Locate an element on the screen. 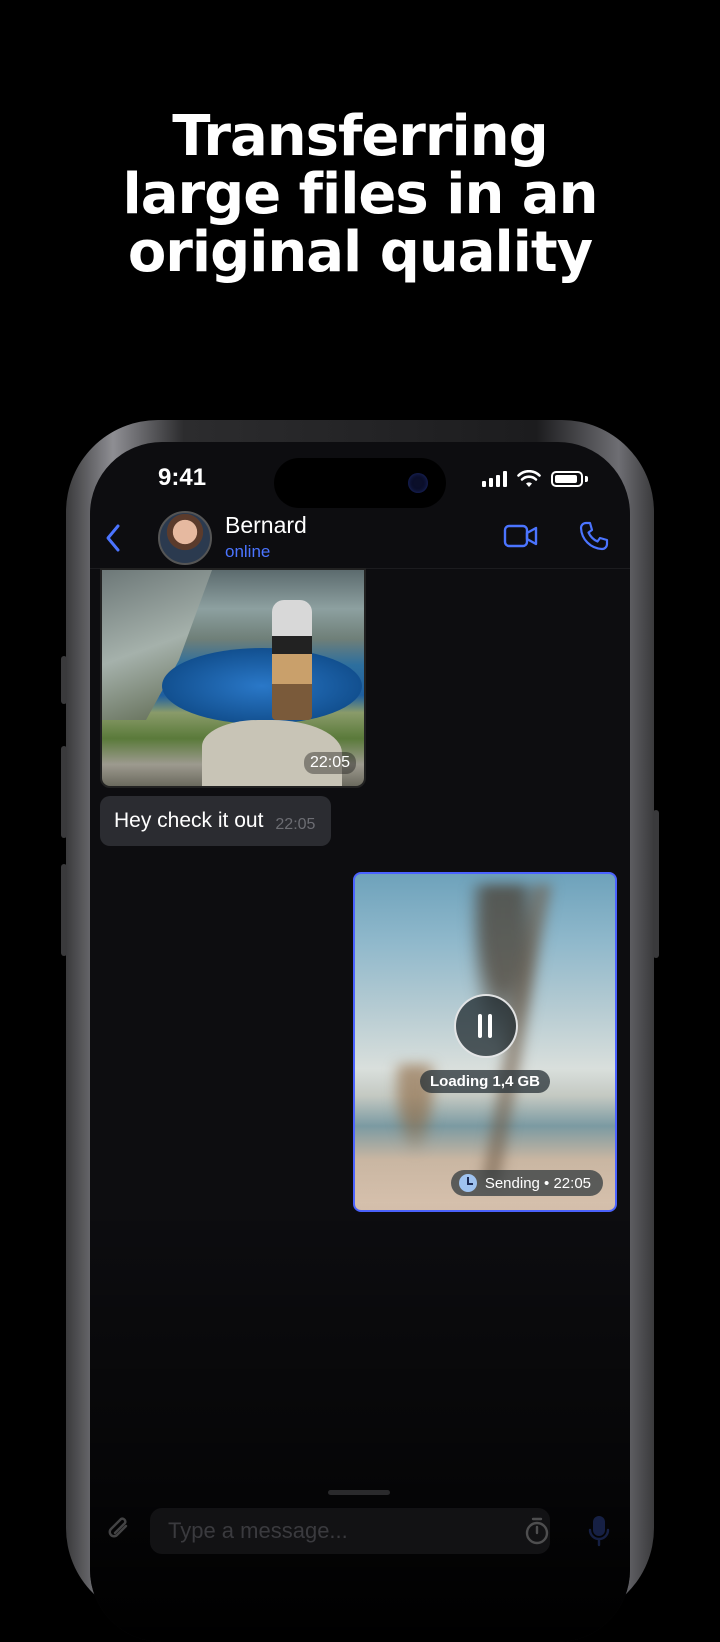 The width and height of the screenshot is (720, 1642). pause-icon is located at coordinates (480, 1026).